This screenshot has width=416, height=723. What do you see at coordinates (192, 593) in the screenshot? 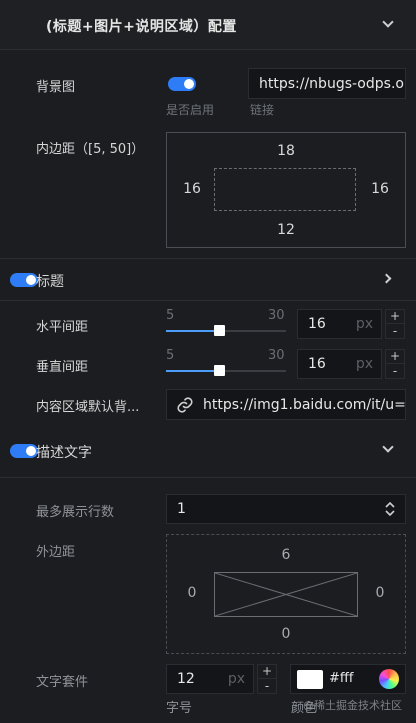
I see `margin-left-value: 0` at bounding box center [192, 593].